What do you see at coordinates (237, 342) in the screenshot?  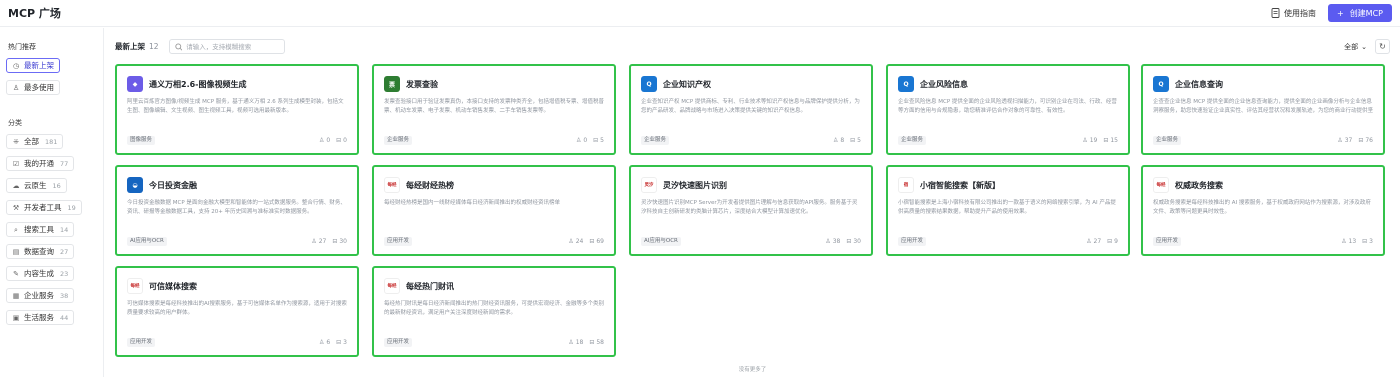 I see `card-footer: 应用开发 ♙ 6 ⊟ 3` at bounding box center [237, 342].